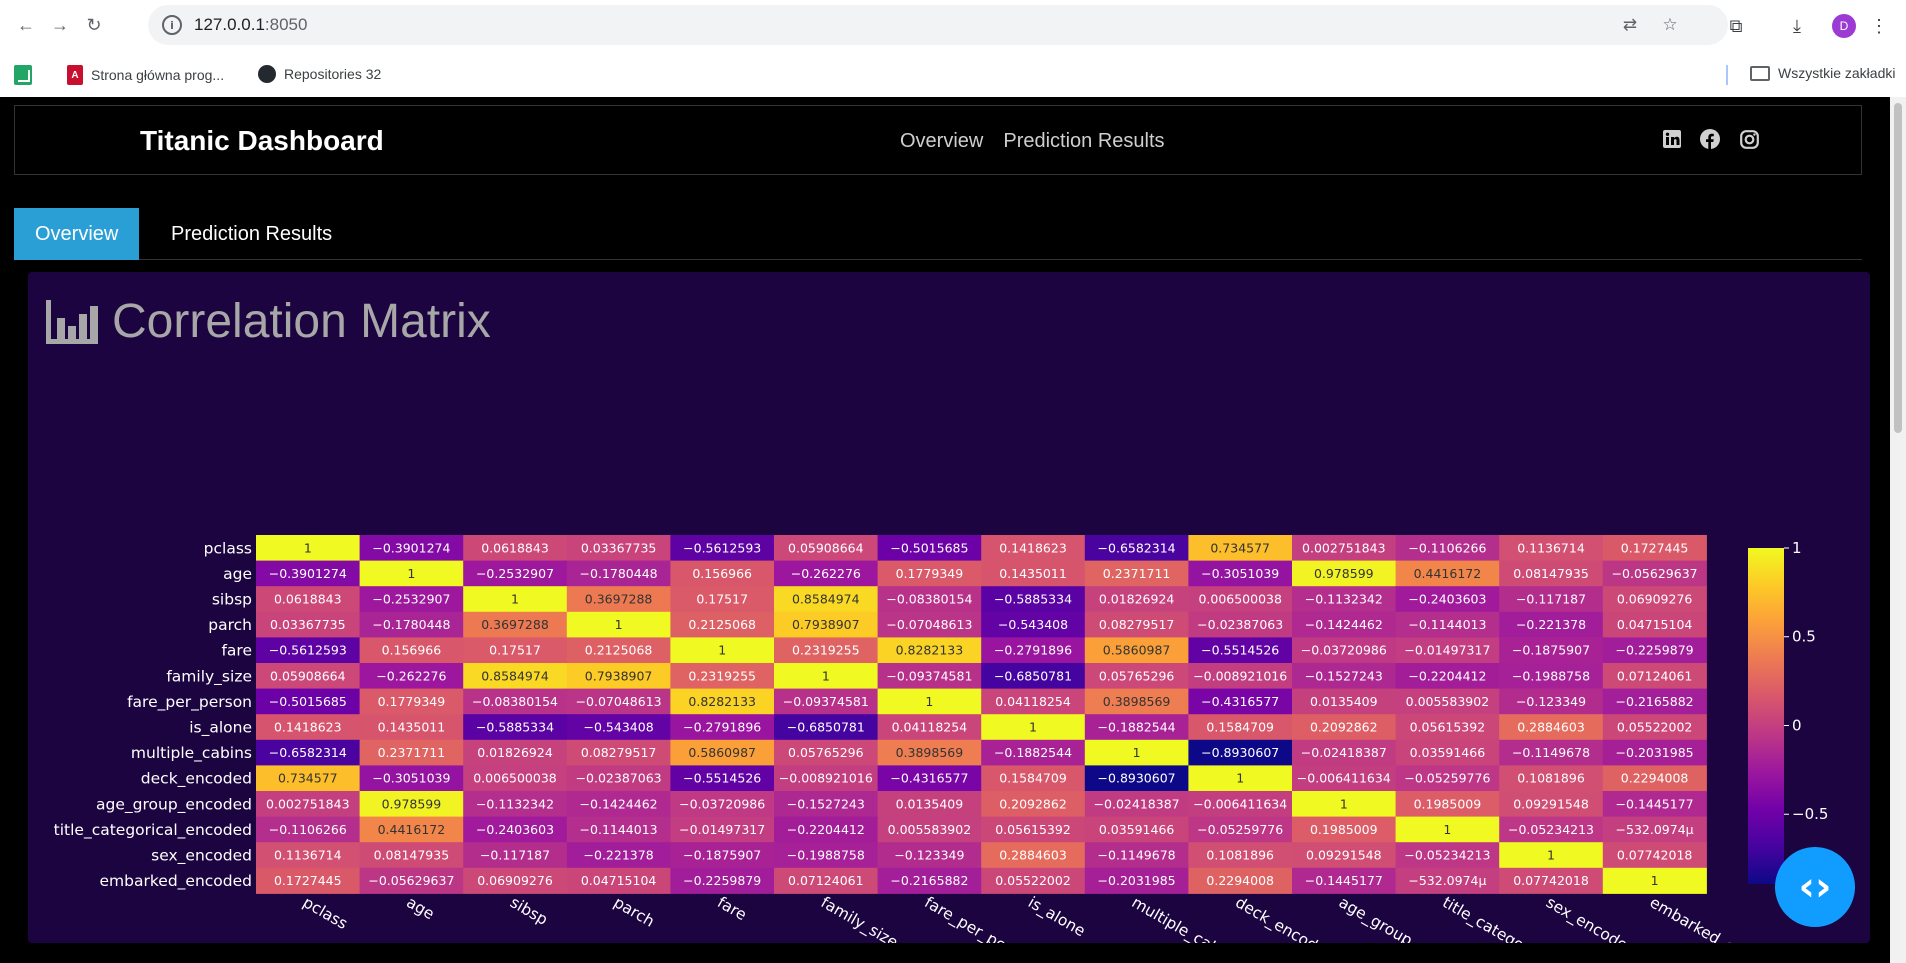 The height and width of the screenshot is (963, 1906). Describe the element at coordinates (1033, 855) in the screenshot. I see `cell-value: 0.2884603` at that location.